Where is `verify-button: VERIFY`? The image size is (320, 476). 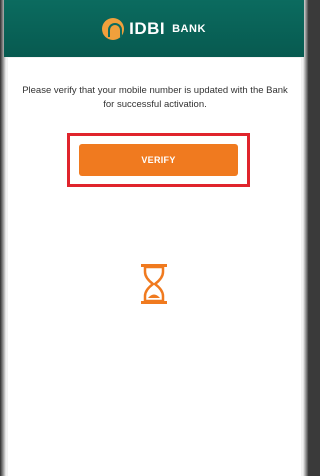
verify-button: VERIFY is located at coordinates (158, 160).